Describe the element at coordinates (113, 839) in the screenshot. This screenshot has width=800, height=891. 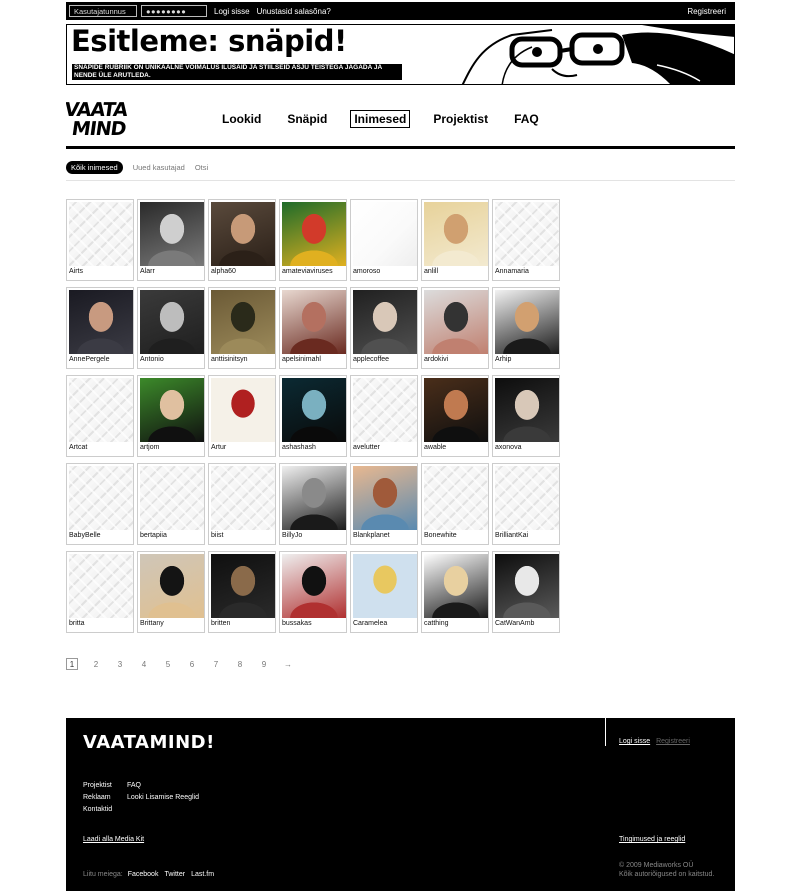
I see `media-kit-link: Laadi alla Media Kit` at that location.